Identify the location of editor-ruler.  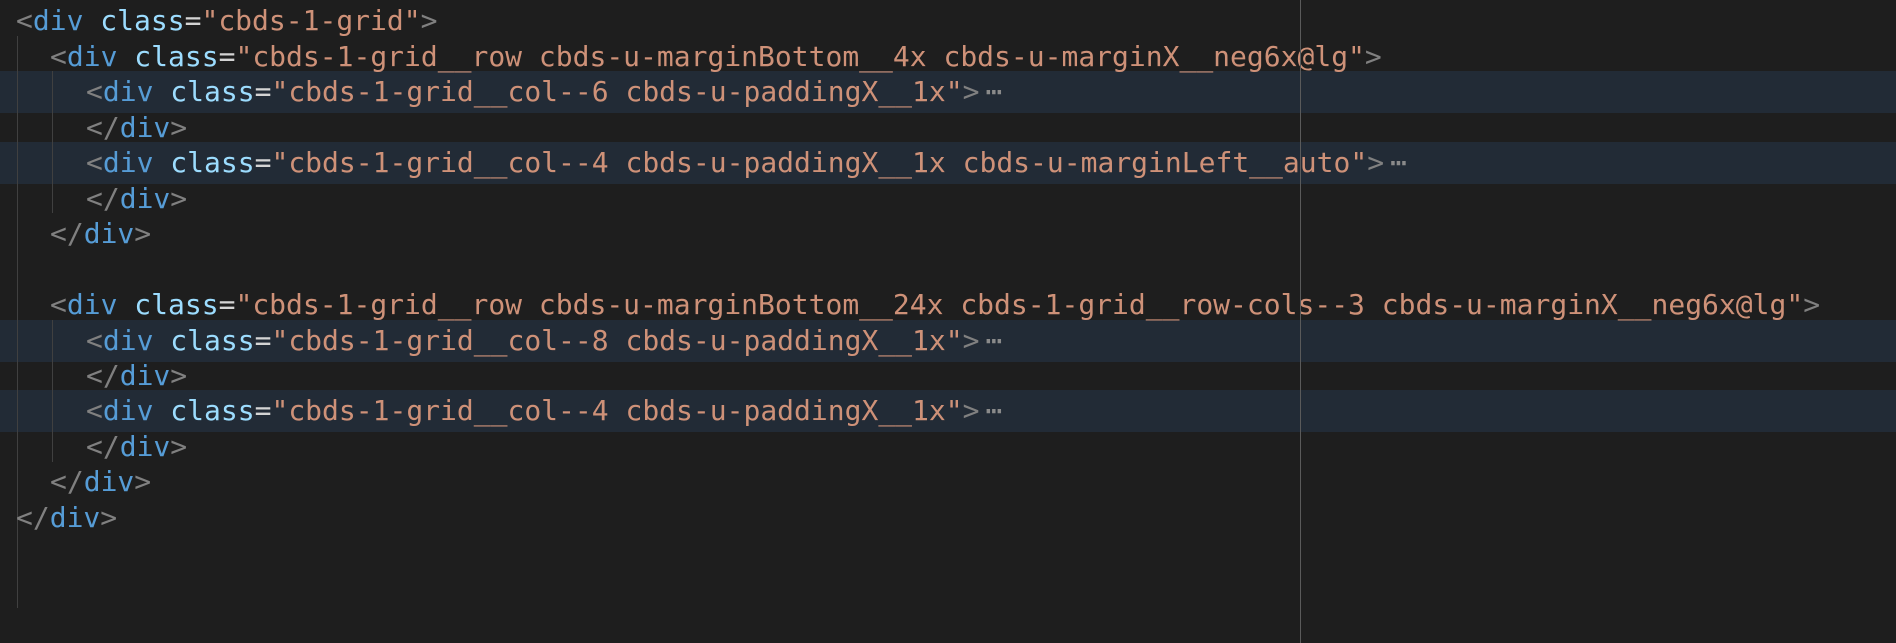
(1300, 321).